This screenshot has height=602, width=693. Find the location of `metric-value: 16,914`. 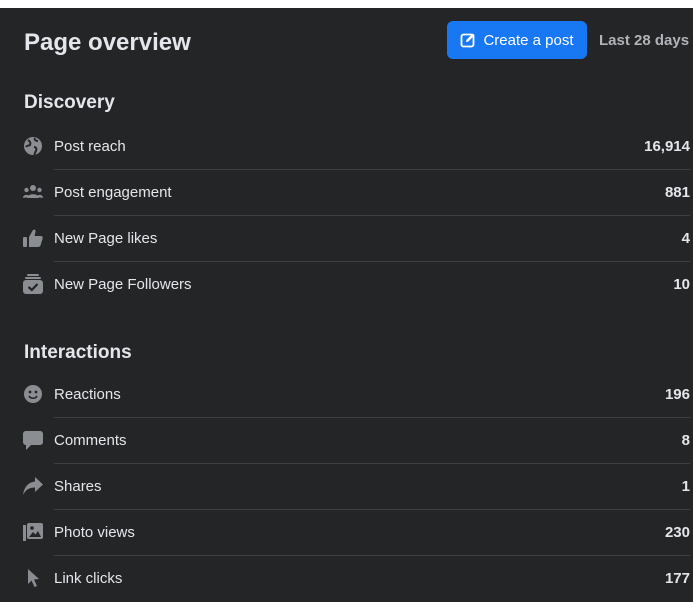

metric-value: 16,914 is located at coordinates (667, 146).